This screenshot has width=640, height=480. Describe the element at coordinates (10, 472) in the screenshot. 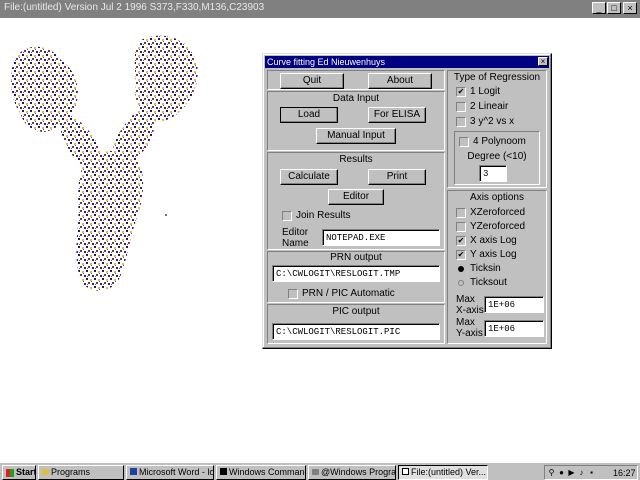

I see `windows-logo-icon` at that location.